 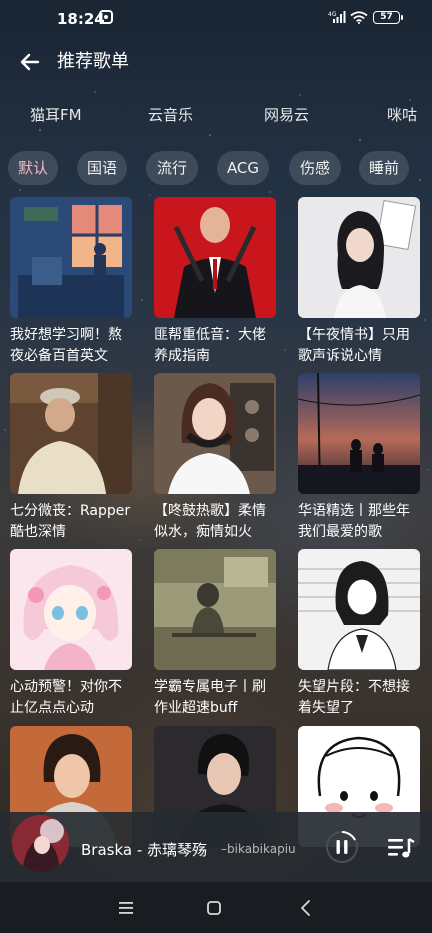 I want to click on playlist-card: 心动预警！对你不止亿点点心动, so click(x=71, y=634).